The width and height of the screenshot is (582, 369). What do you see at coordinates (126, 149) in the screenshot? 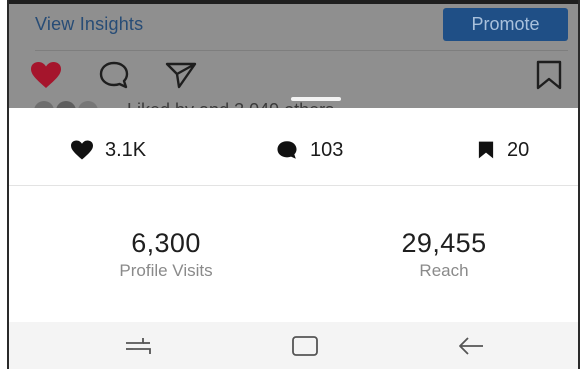
I see `likes-value: 3.1K` at bounding box center [126, 149].